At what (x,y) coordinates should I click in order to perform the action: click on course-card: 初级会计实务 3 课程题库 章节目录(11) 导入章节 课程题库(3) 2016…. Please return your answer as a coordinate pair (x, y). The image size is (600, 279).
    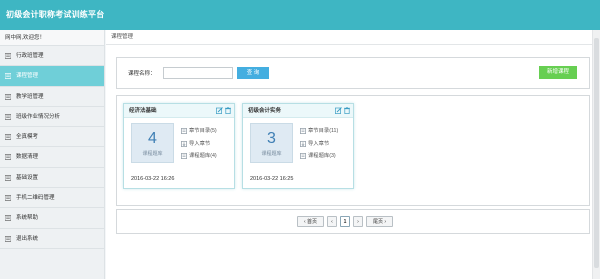
    Looking at the image, I should click on (298, 146).